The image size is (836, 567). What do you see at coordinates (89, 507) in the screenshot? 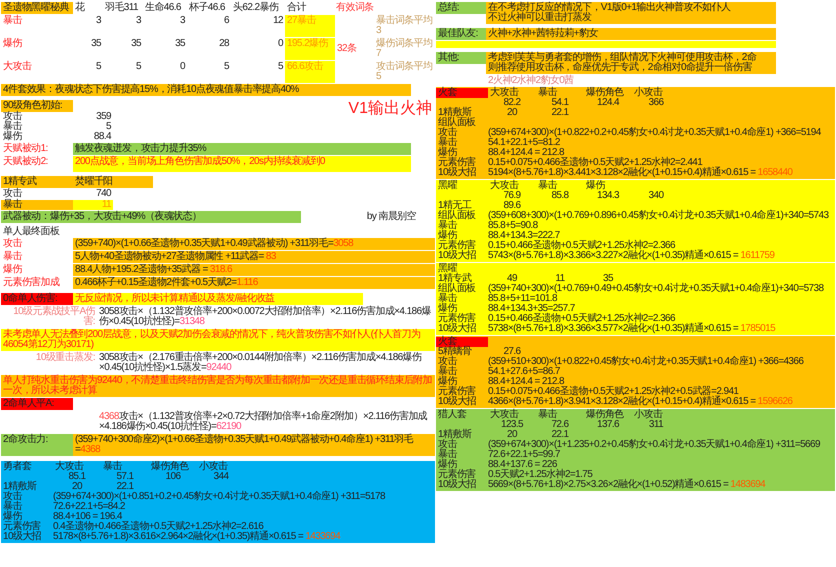
I see `formula-text: 72.6+22.1+5=84.2` at bounding box center [89, 507].